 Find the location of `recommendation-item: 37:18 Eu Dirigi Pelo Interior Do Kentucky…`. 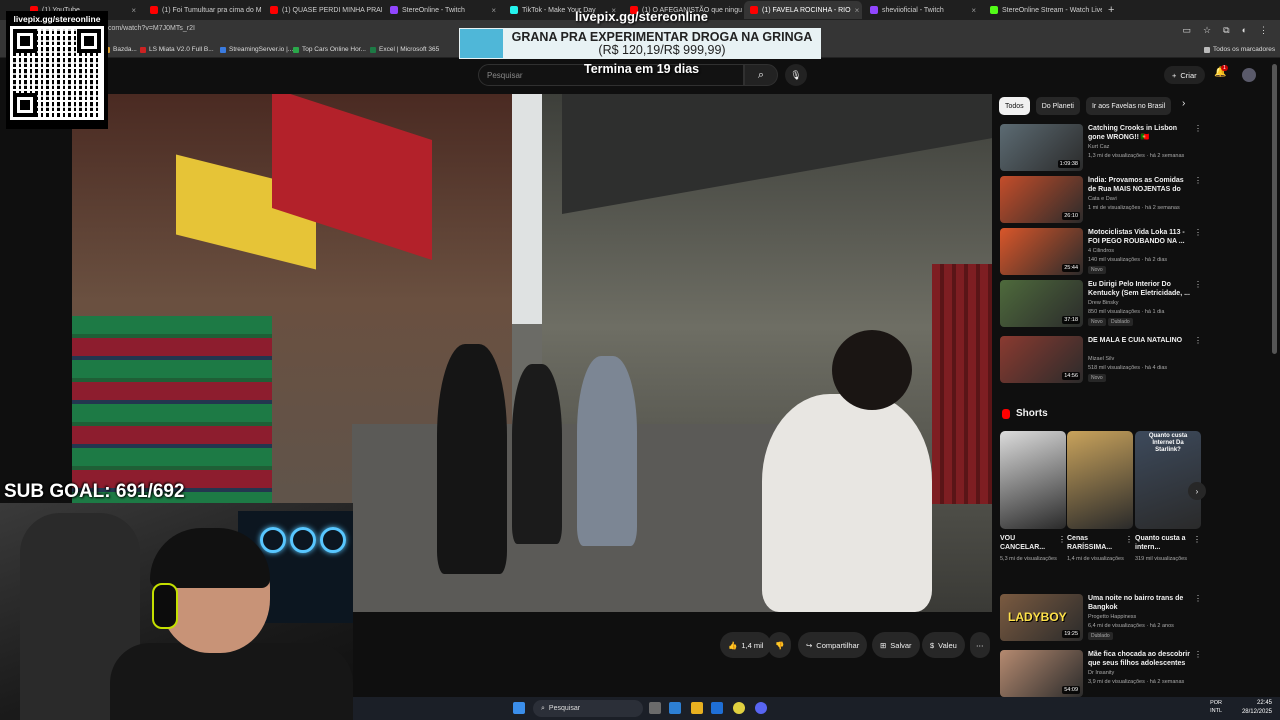

recommendation-item: 37:18 Eu Dirigi Pelo Interior Do Kentucky… is located at coordinates (1101, 305).